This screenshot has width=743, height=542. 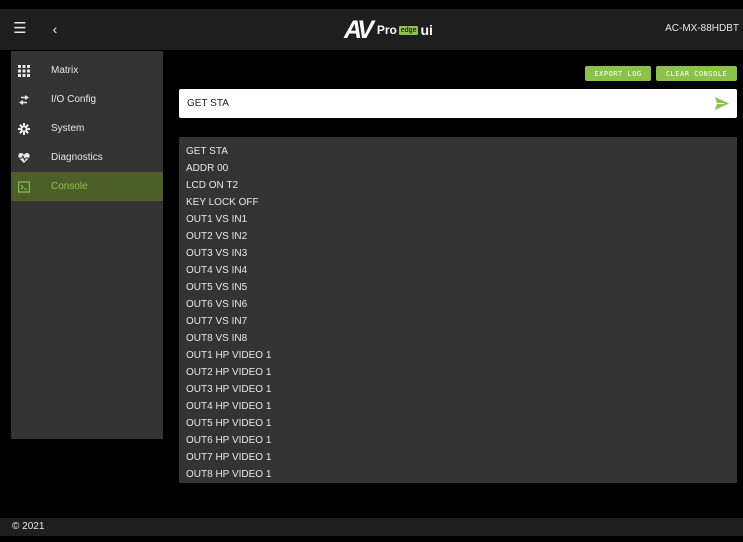 I want to click on console-line: OUT6 HP VIDEO 1, so click(x=229, y=440).